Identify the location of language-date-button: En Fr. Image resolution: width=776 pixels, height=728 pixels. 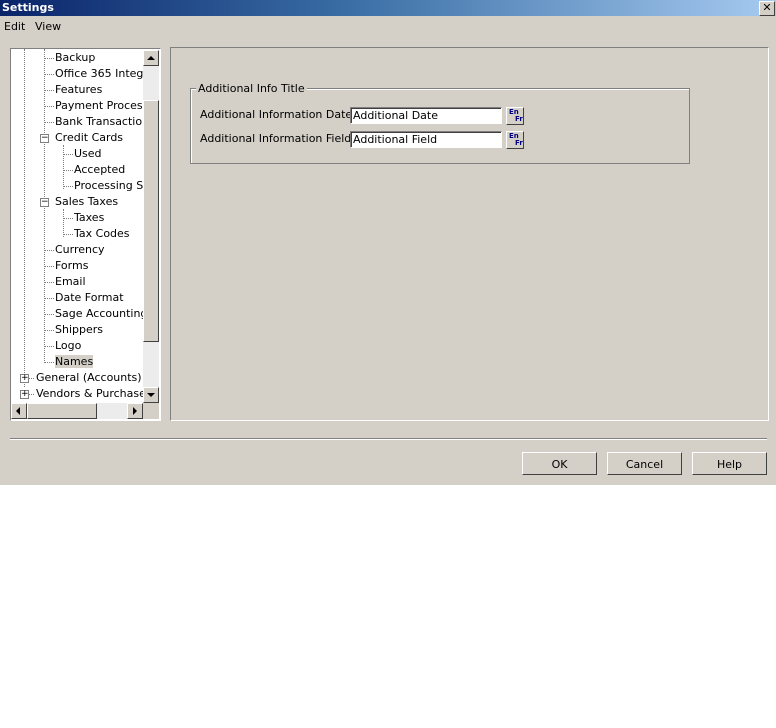
(515, 116).